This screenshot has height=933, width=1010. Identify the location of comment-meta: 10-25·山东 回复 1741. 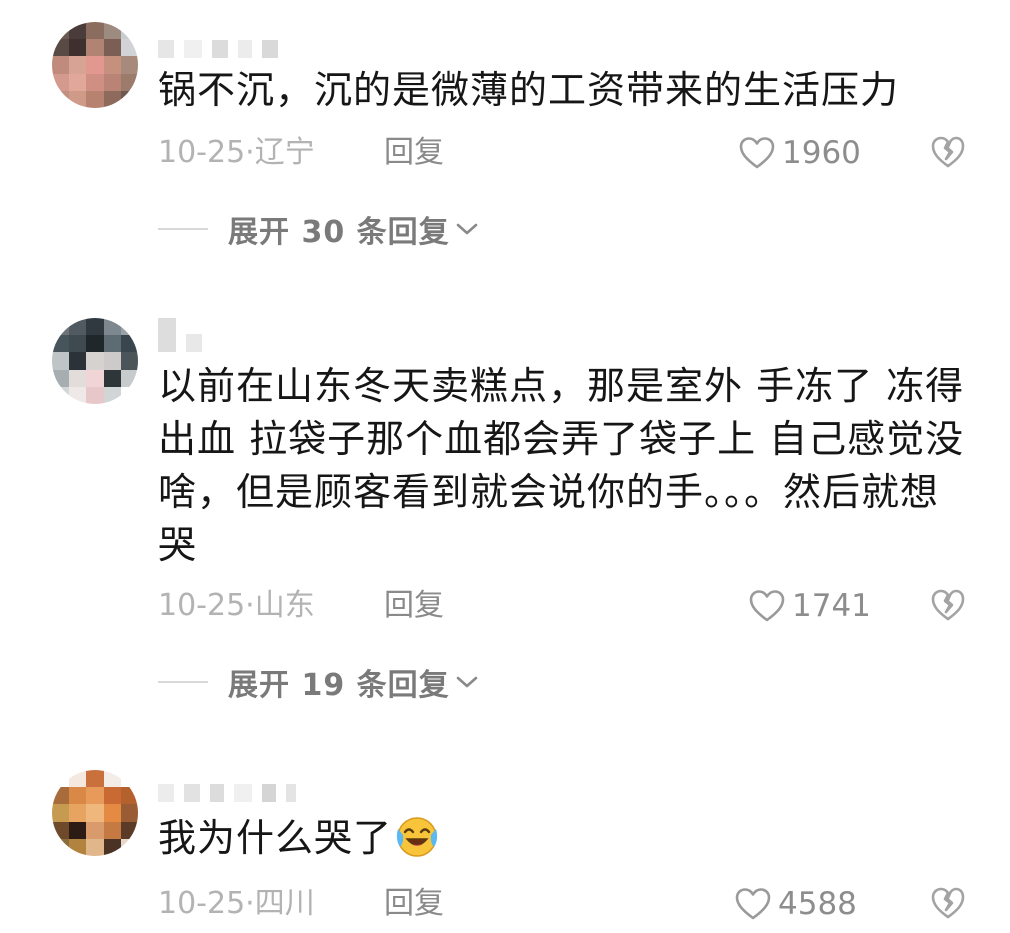
(568, 606).